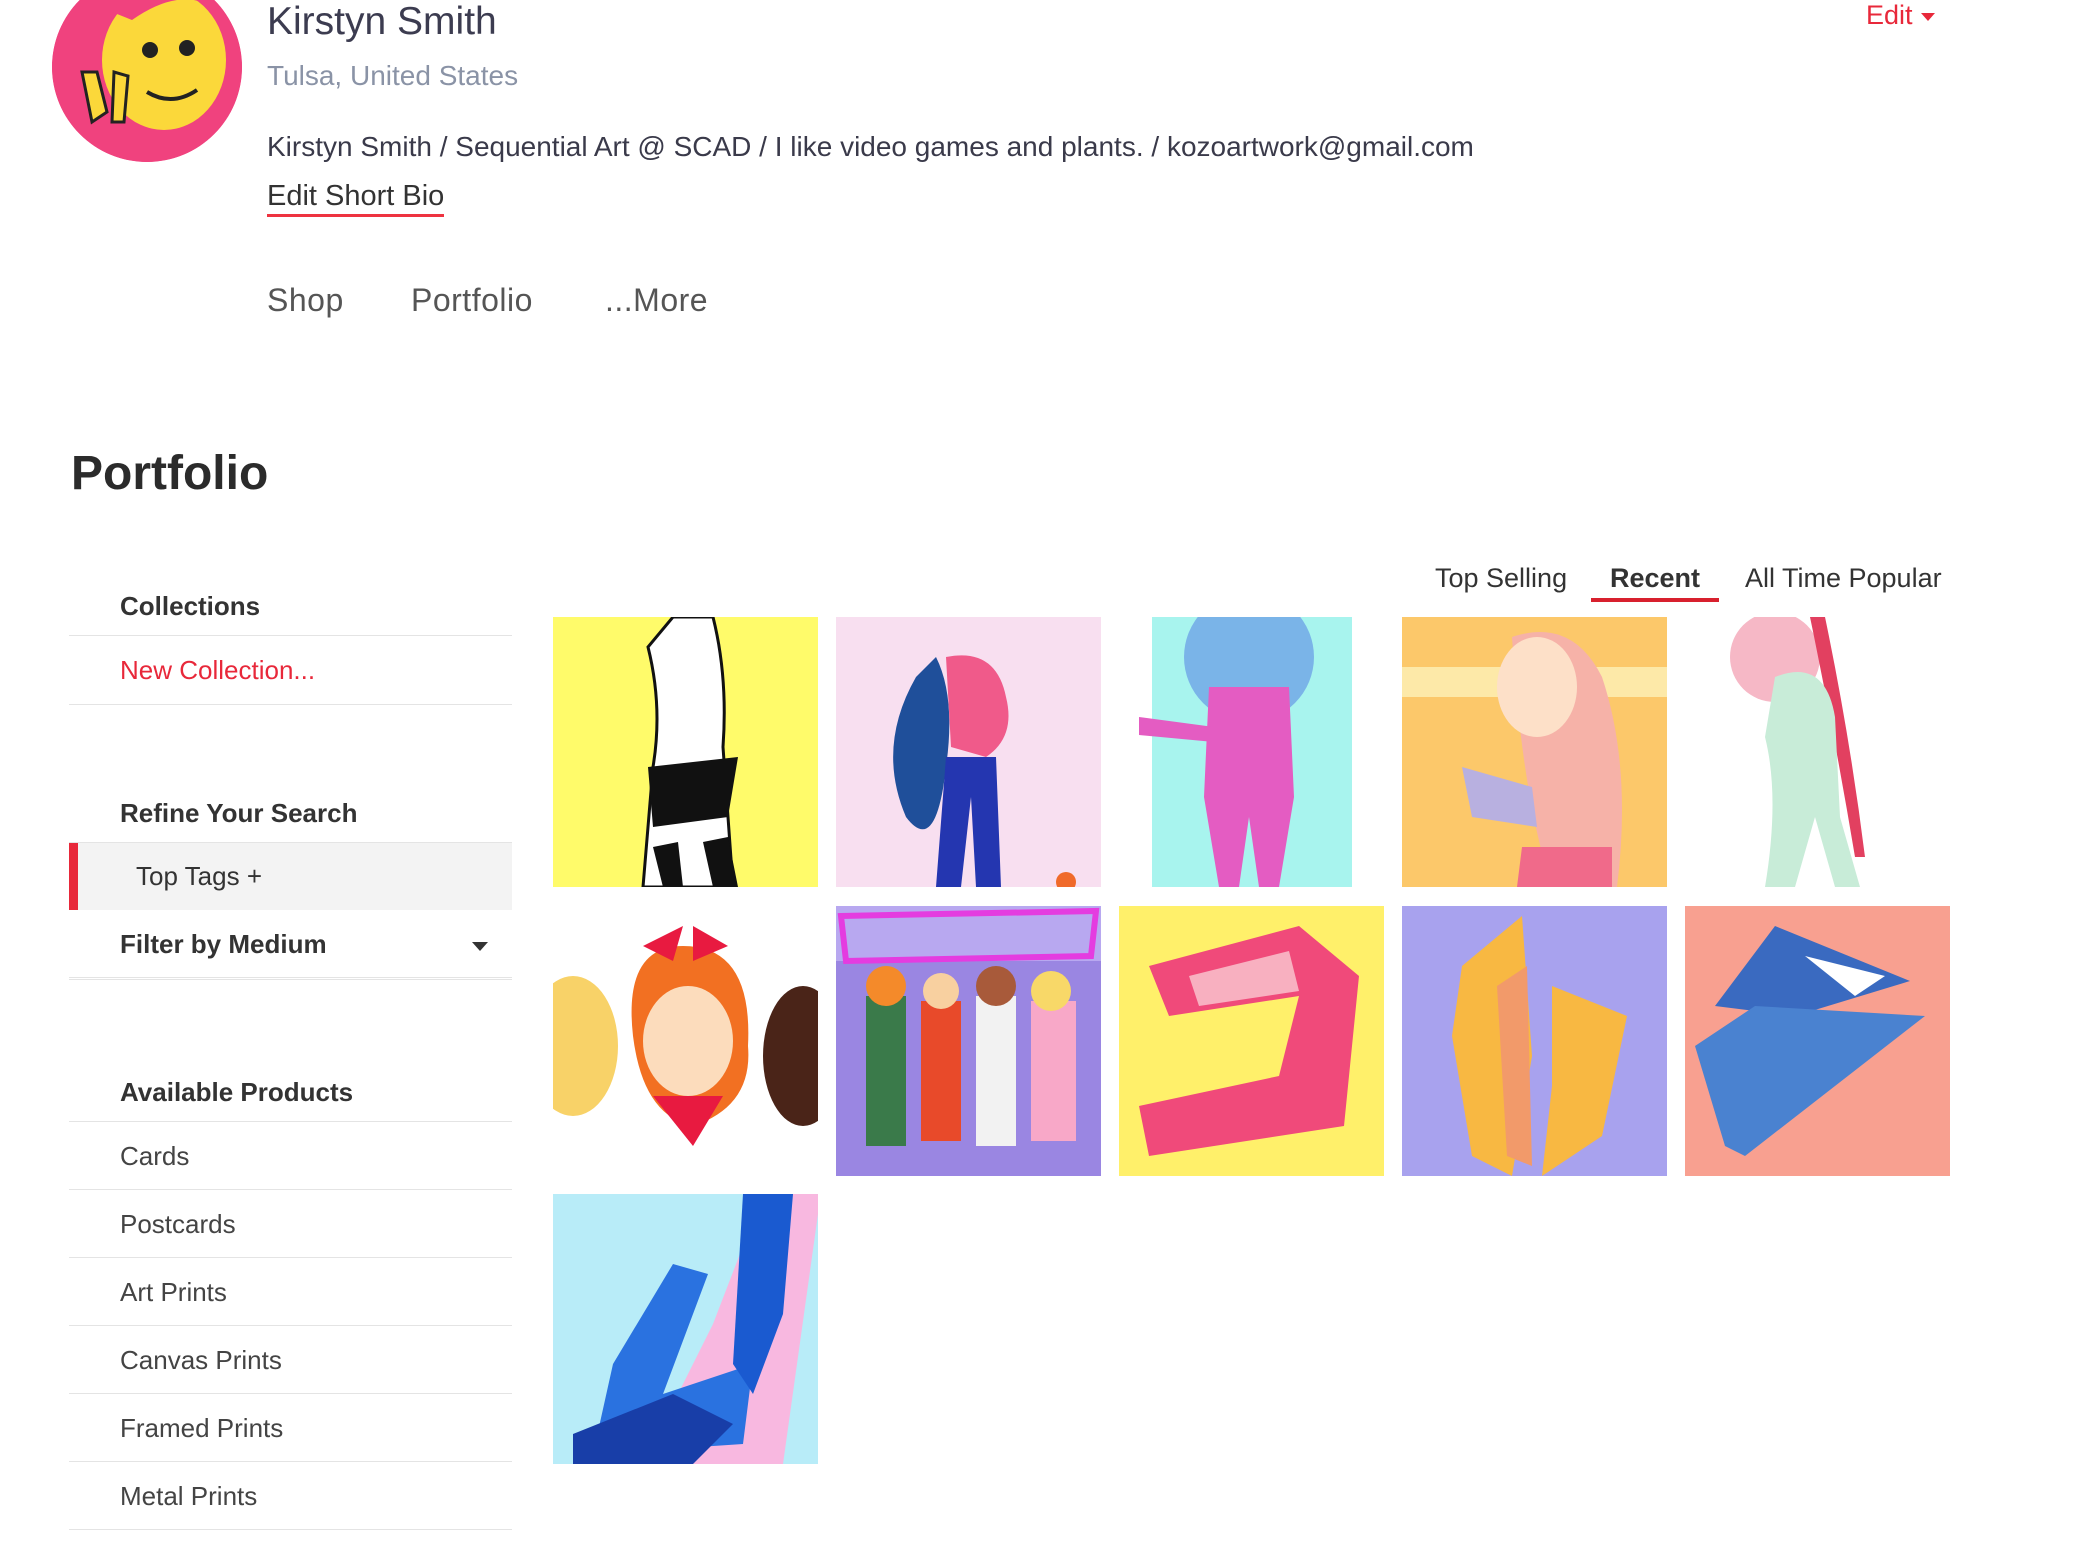 Image resolution: width=2084 pixels, height=1542 pixels. I want to click on product-cards: Cards, so click(290, 1156).